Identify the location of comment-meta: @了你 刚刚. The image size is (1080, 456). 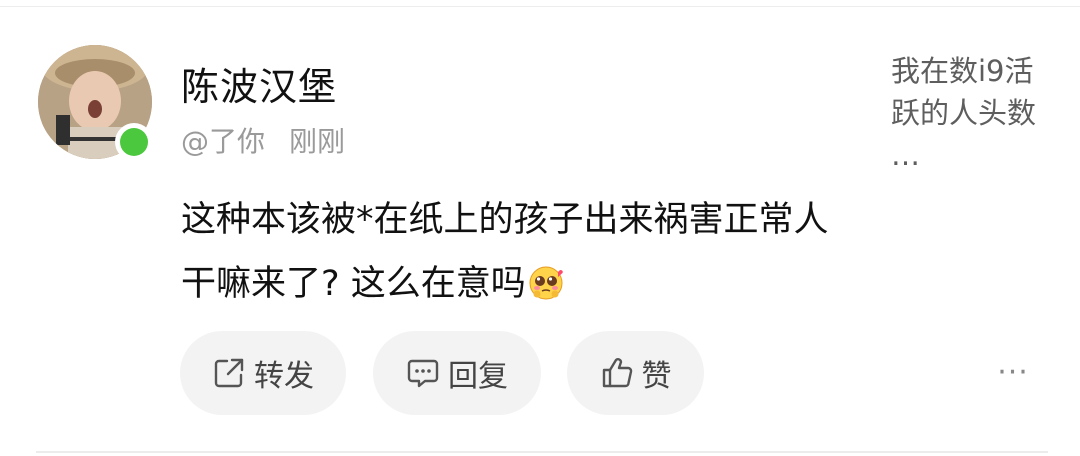
(263, 140).